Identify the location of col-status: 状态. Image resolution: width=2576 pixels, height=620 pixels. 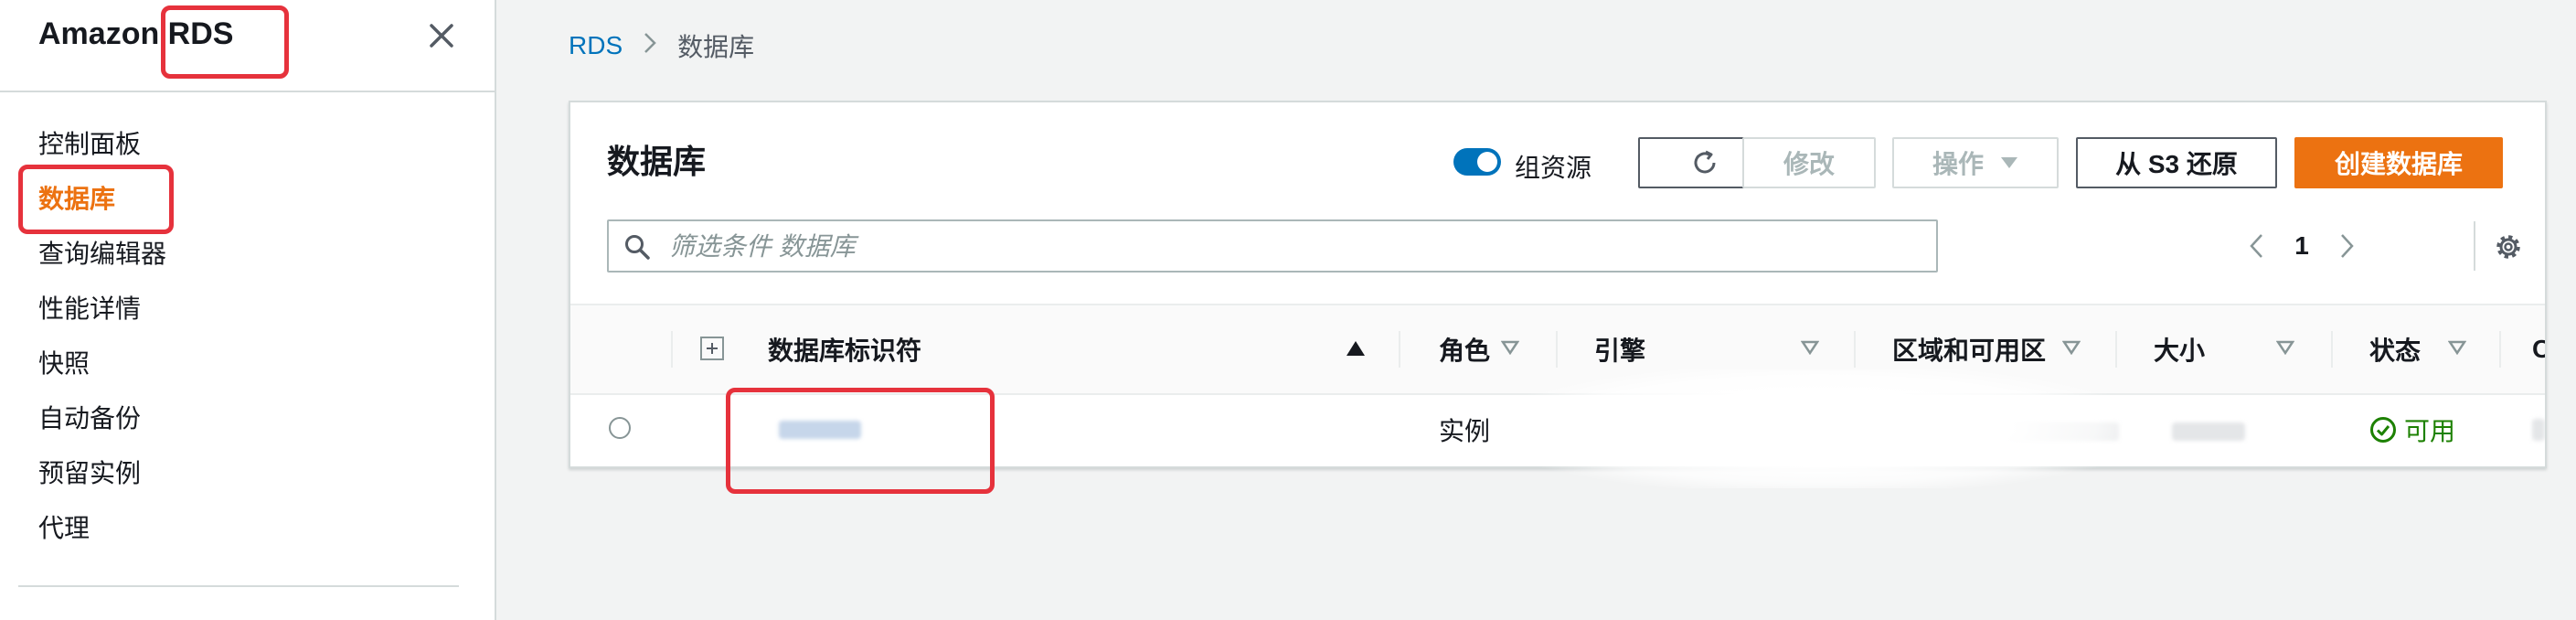
(2395, 349).